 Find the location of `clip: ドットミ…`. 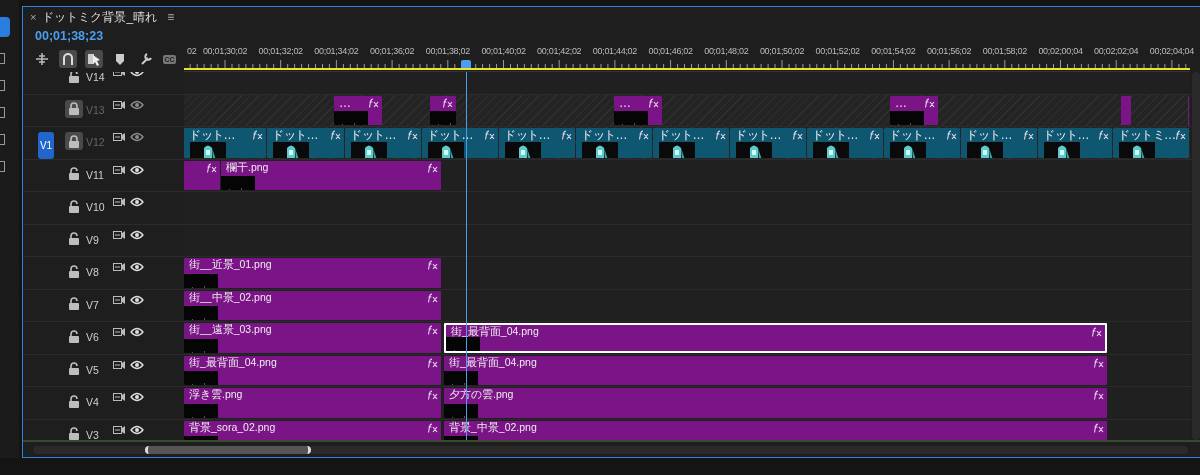

clip: ドットミ… is located at coordinates (1151, 143).